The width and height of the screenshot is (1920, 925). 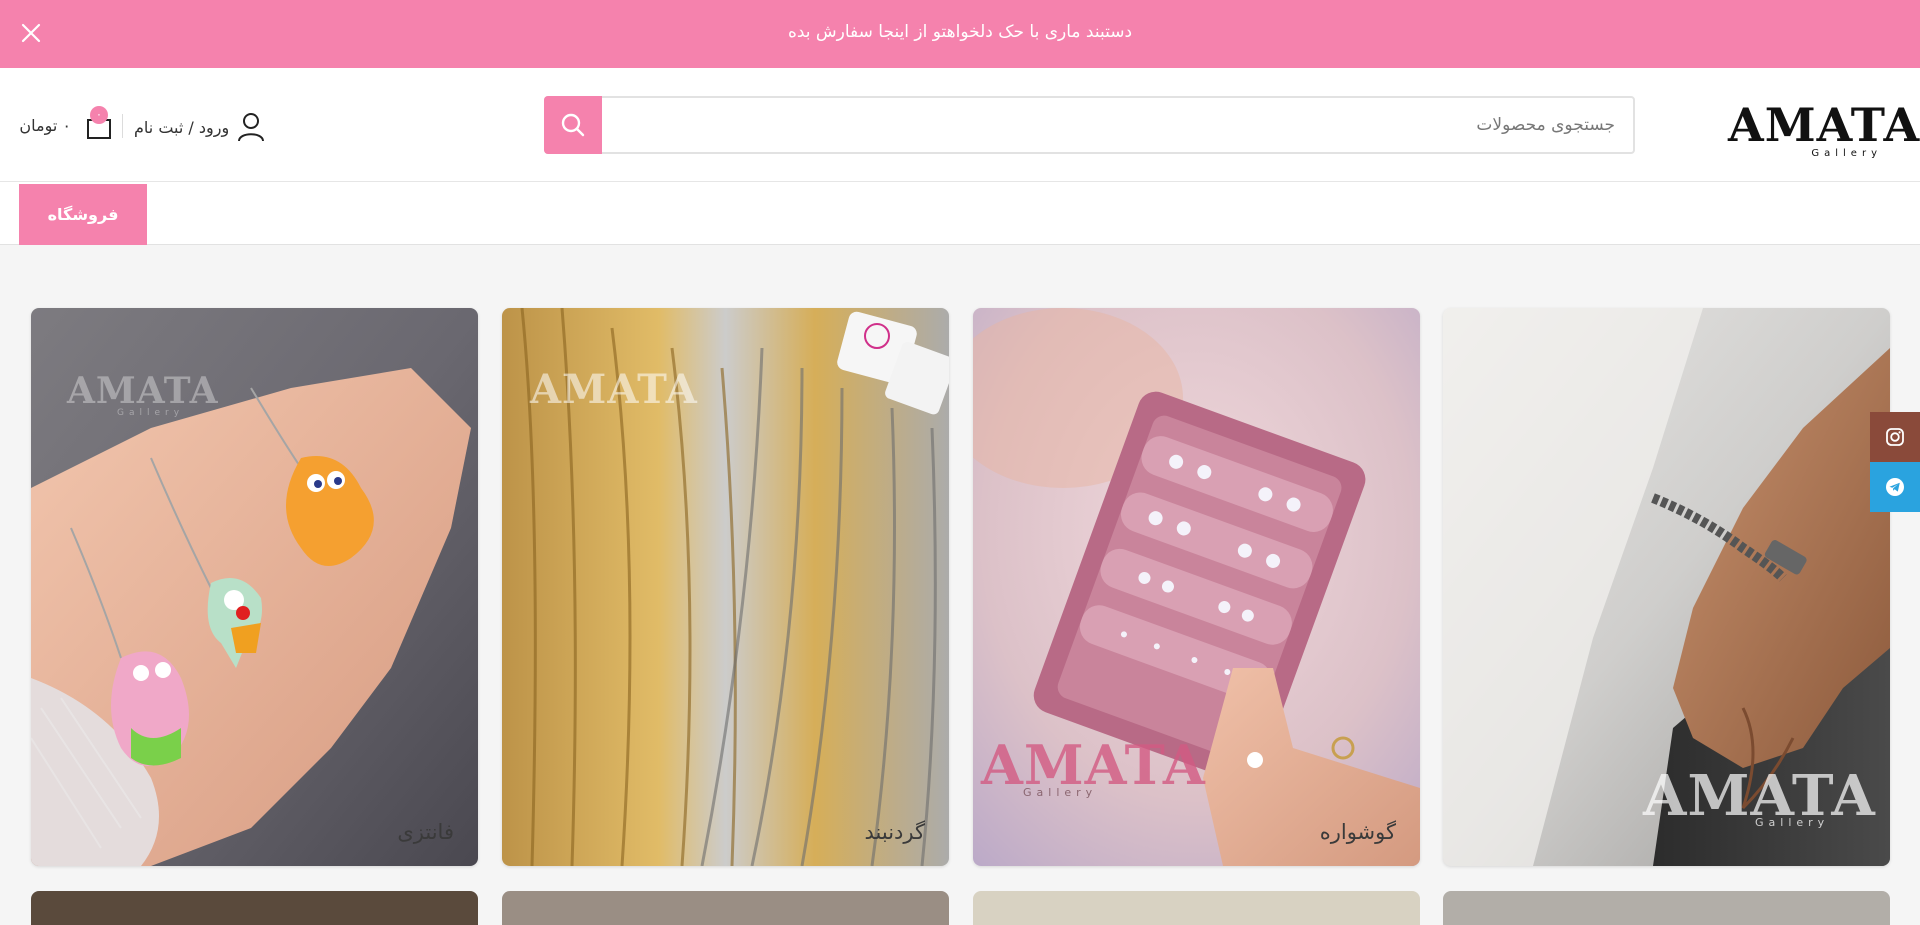 What do you see at coordinates (894, 832) in the screenshot?
I see `category-label: گردنبند` at bounding box center [894, 832].